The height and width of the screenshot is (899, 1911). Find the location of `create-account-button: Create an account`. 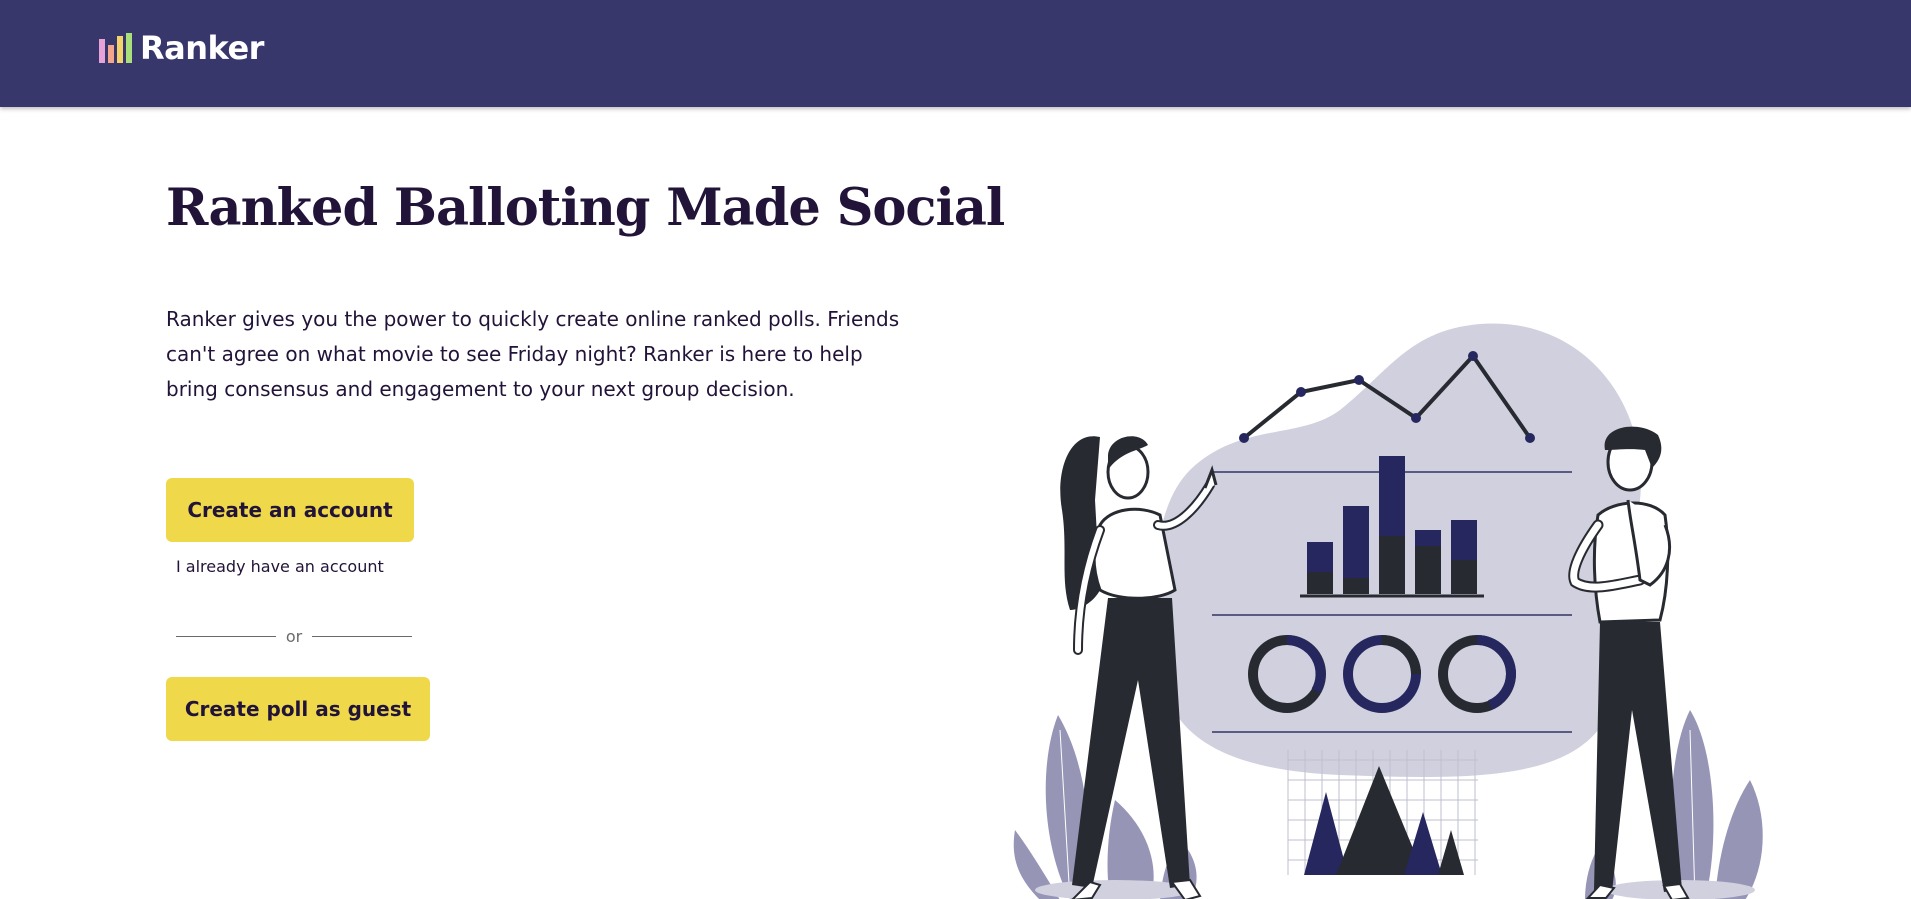

create-account-button: Create an account is located at coordinates (290, 510).